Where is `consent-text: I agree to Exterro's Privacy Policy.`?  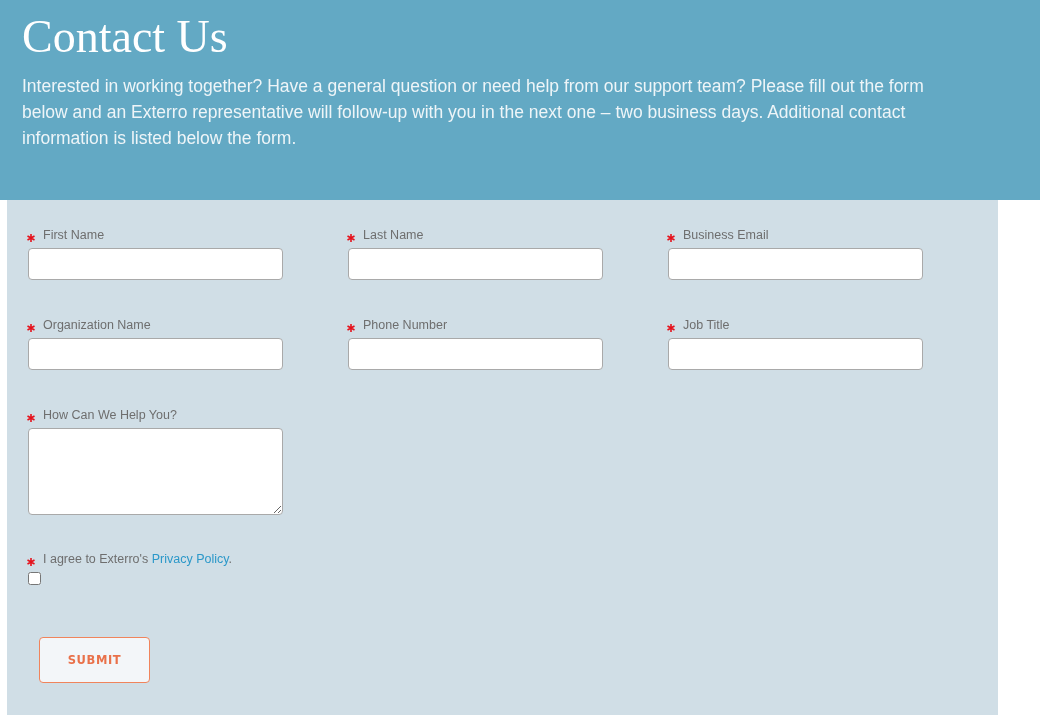 consent-text: I agree to Exterro's Privacy Policy. is located at coordinates (138, 559).